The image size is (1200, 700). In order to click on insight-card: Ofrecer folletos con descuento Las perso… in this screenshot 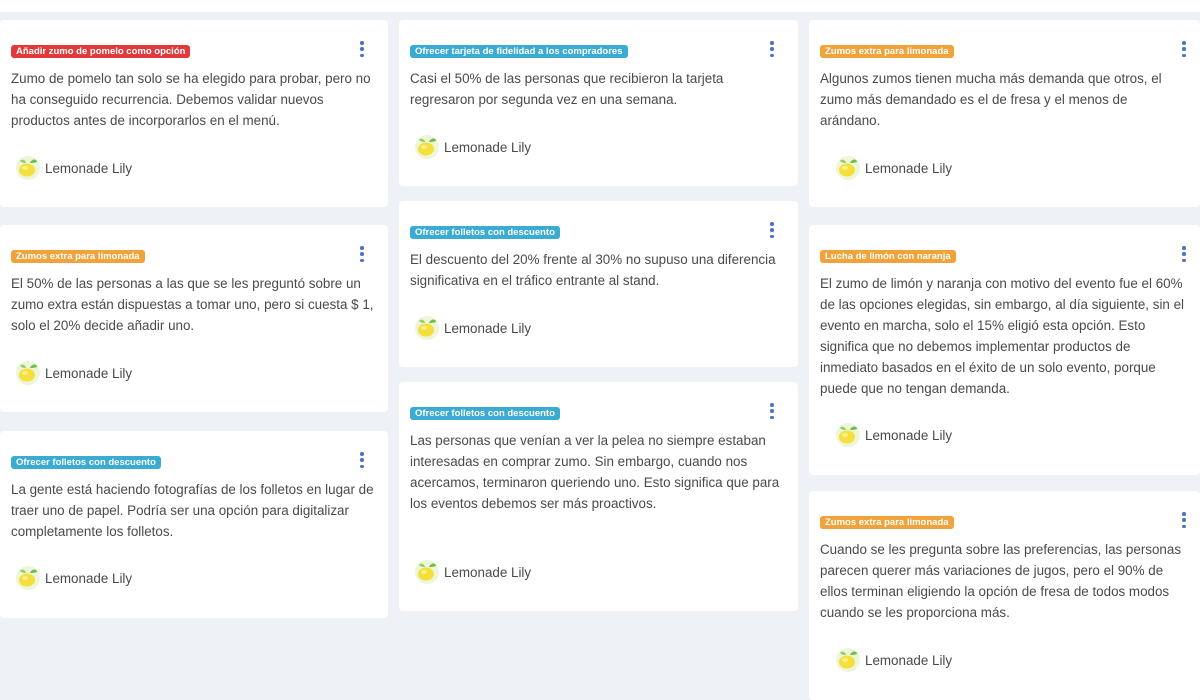, I will do `click(598, 496)`.